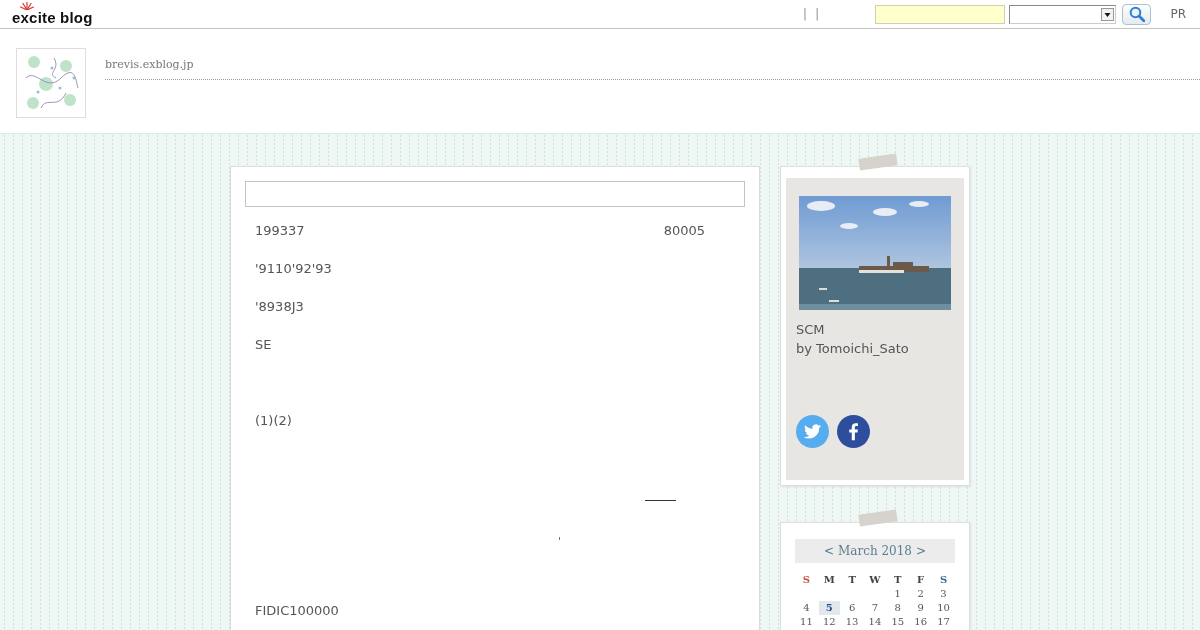 Image resolution: width=1200 pixels, height=630 pixels. I want to click on floral-pattern-image, so click(51, 83).